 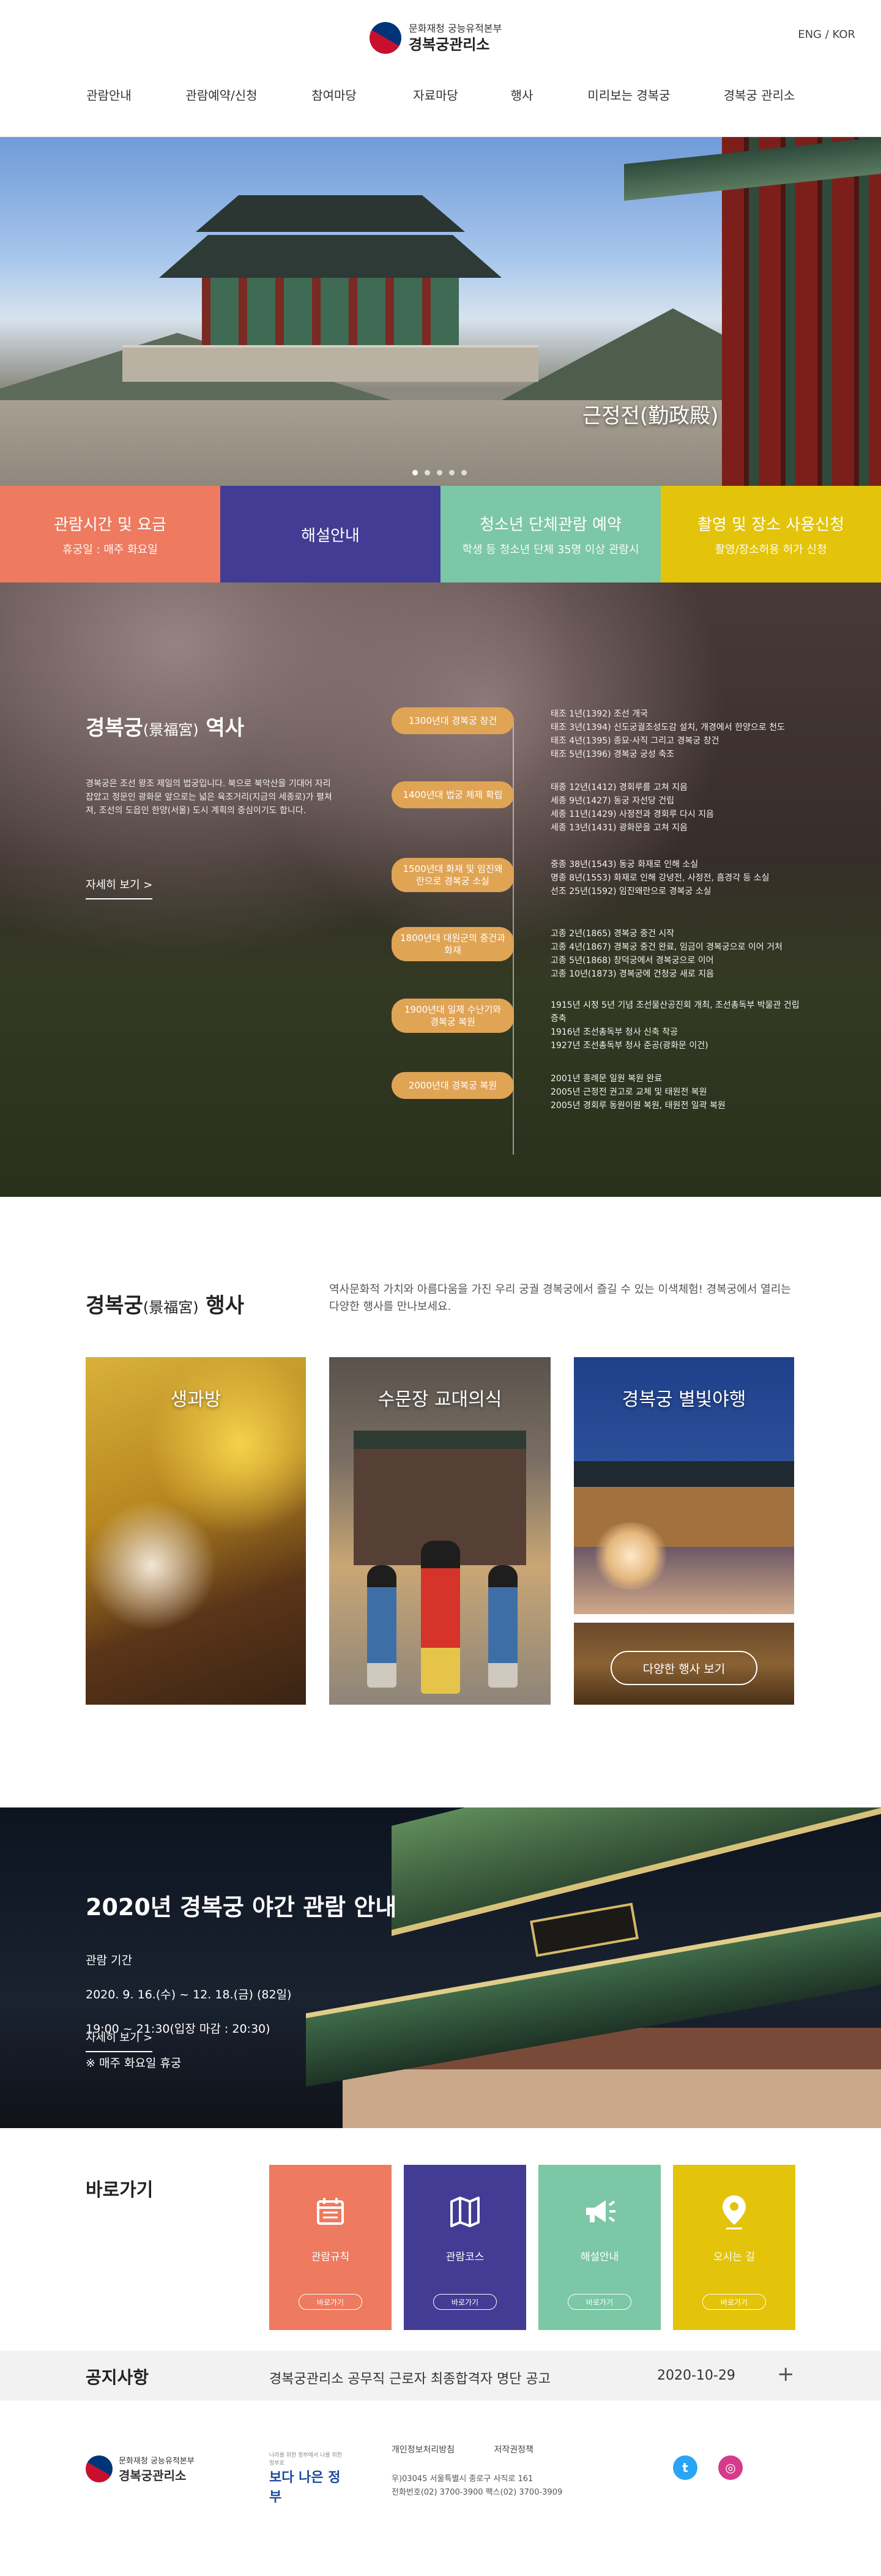 What do you see at coordinates (771, 524) in the screenshot?
I see `tile-title: 촬영 및 장소 사용신청` at bounding box center [771, 524].